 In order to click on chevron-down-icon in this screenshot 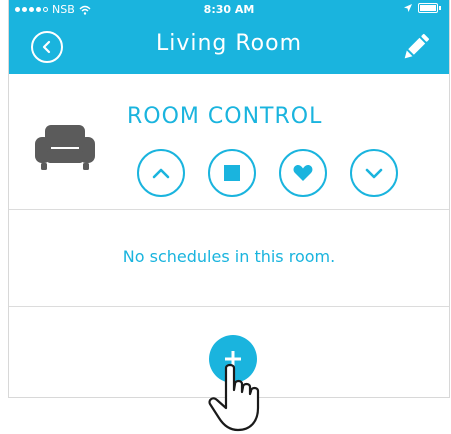, I will do `click(374, 173)`.